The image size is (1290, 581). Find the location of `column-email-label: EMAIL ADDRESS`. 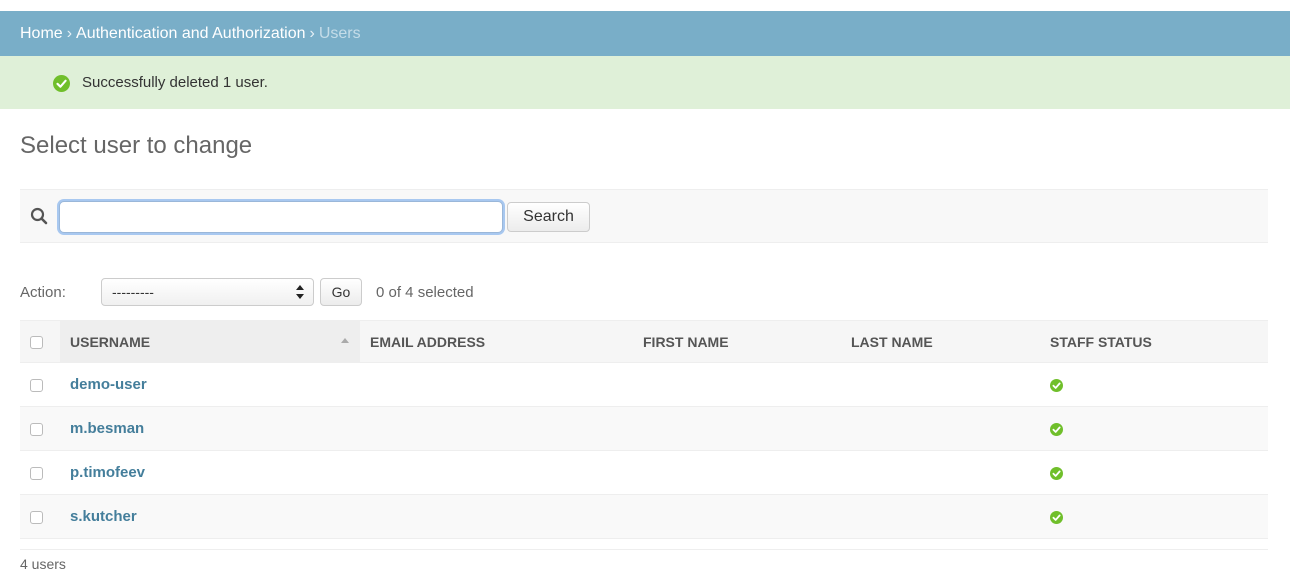

column-email-label: EMAIL ADDRESS is located at coordinates (428, 341).